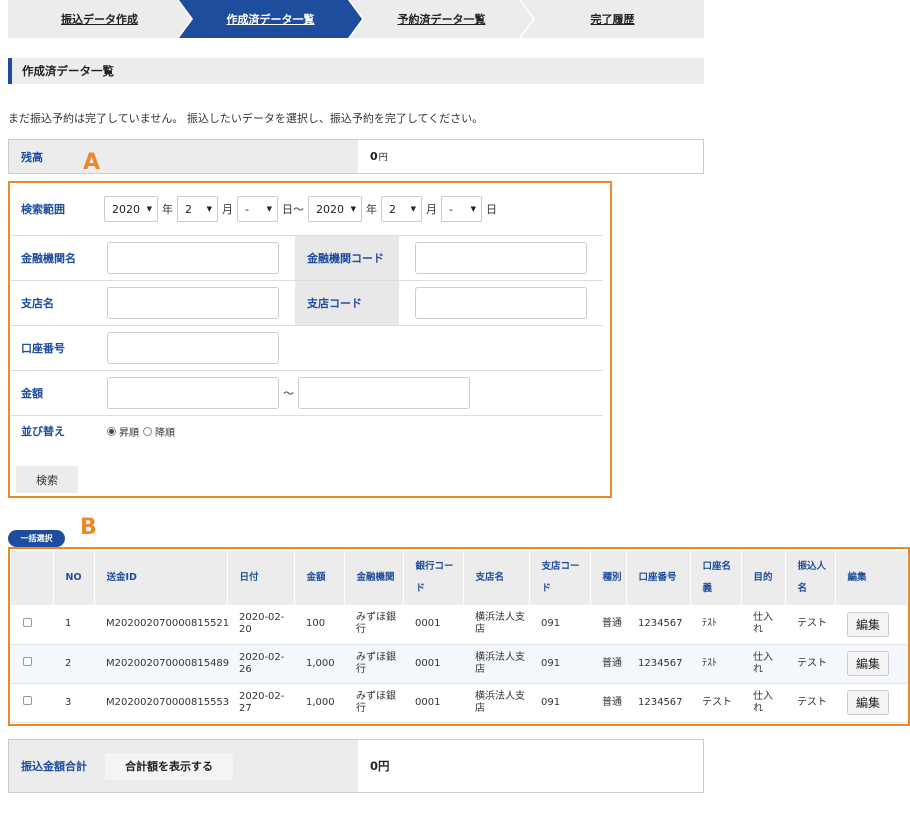  I want to click on step-history: 完了履歴, so click(612, 19).